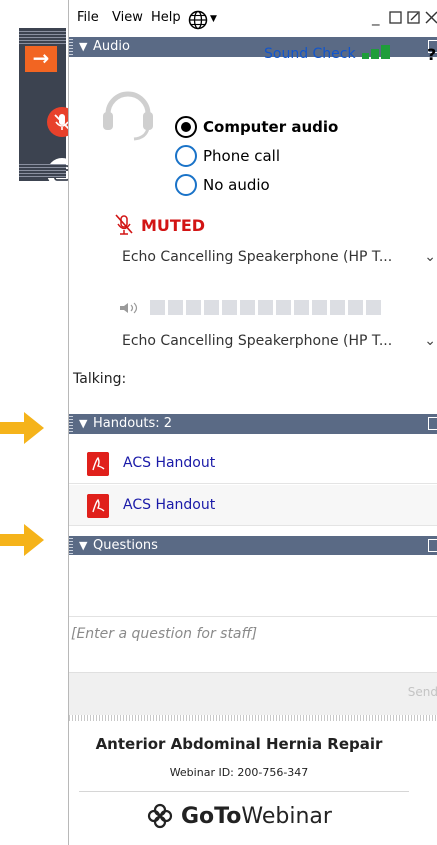 This screenshot has width=437, height=845. I want to click on grab-tab-grip-top, so click(42, 38).